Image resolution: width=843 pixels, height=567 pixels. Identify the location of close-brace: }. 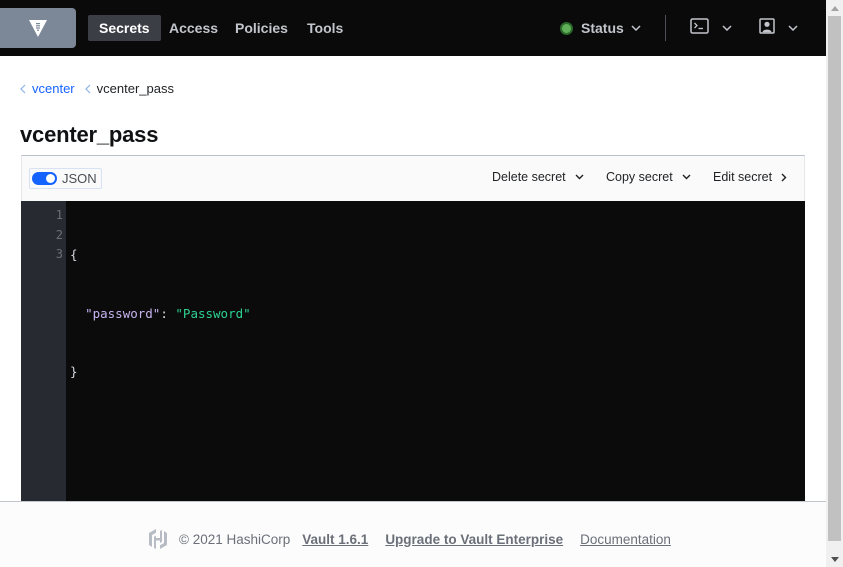
(74, 371).